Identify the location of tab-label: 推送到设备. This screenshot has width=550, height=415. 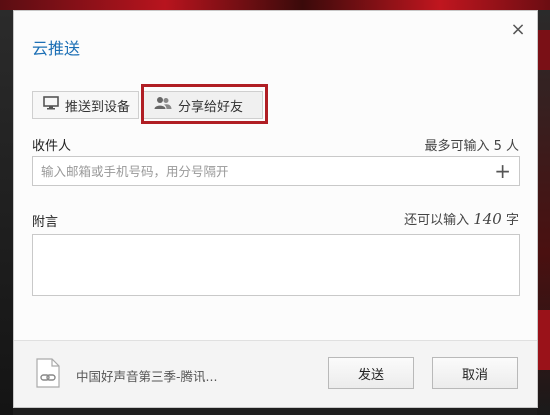
(98, 107).